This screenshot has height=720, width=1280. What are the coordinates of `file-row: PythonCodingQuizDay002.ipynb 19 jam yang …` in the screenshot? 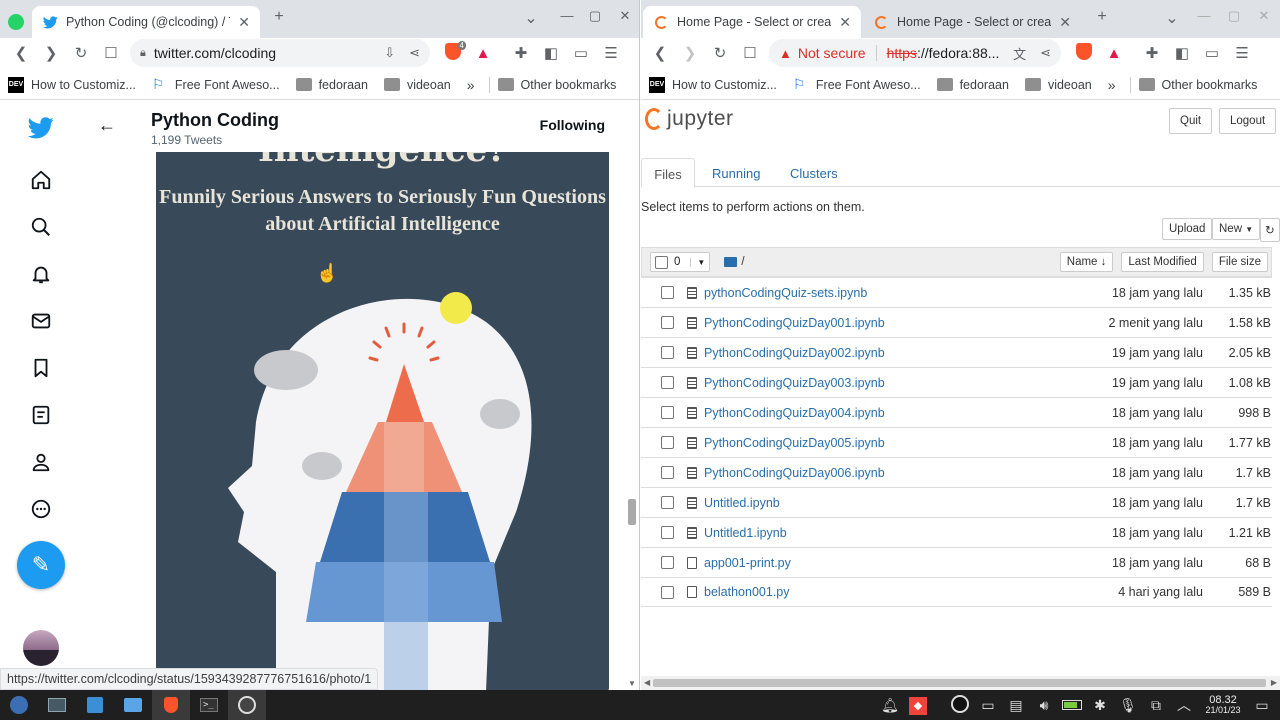 It's located at (956, 352).